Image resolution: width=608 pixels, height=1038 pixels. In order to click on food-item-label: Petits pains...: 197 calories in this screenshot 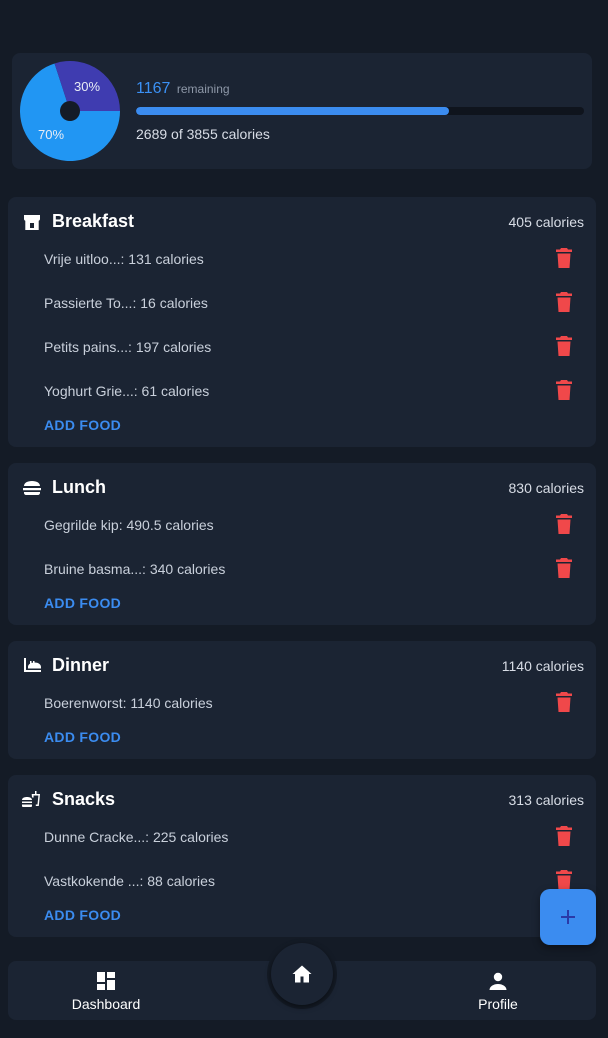, I will do `click(128, 347)`.